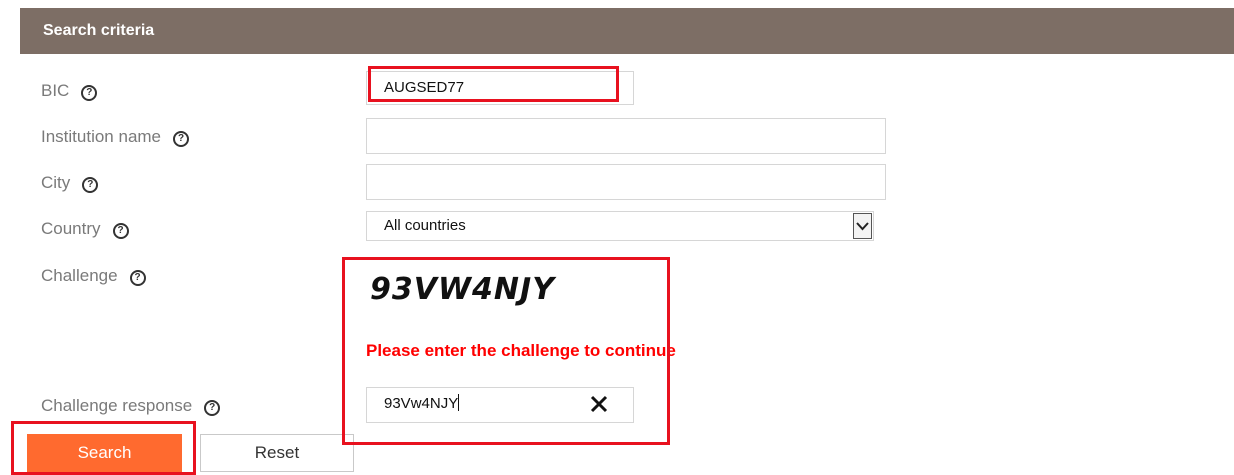  What do you see at coordinates (70, 183) in the screenshot?
I see `city-label: City?` at bounding box center [70, 183].